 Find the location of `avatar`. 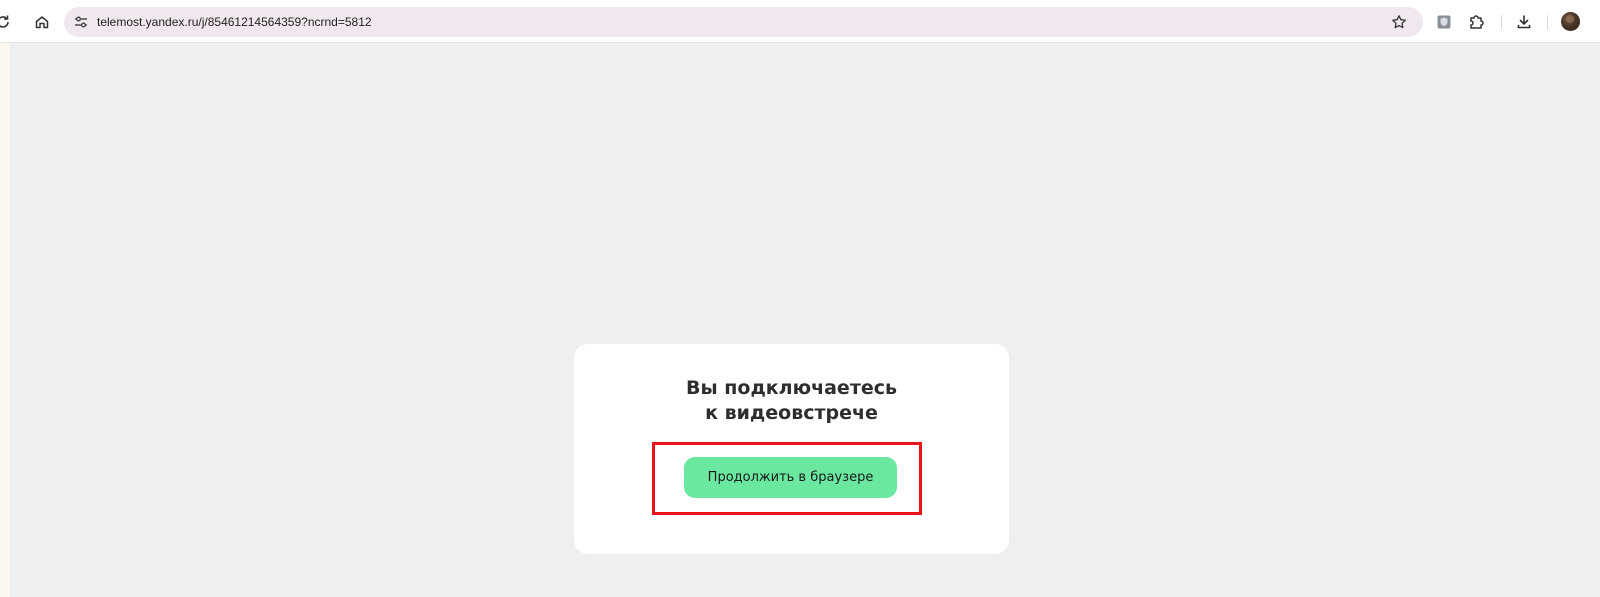

avatar is located at coordinates (1570, 21).